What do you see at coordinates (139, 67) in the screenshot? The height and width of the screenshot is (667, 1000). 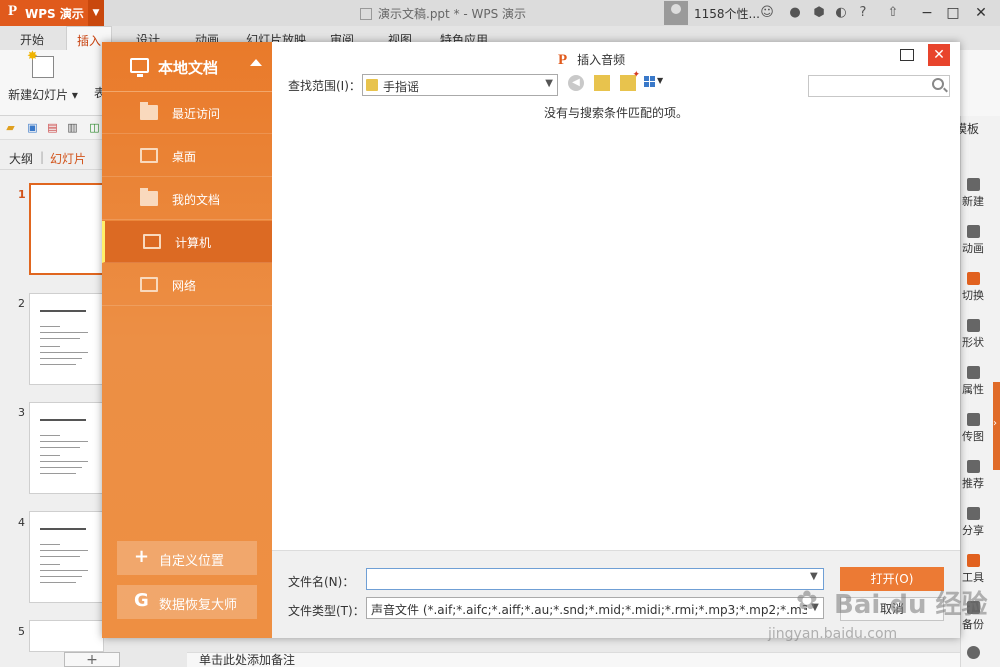 I see `monitor-icon` at bounding box center [139, 67].